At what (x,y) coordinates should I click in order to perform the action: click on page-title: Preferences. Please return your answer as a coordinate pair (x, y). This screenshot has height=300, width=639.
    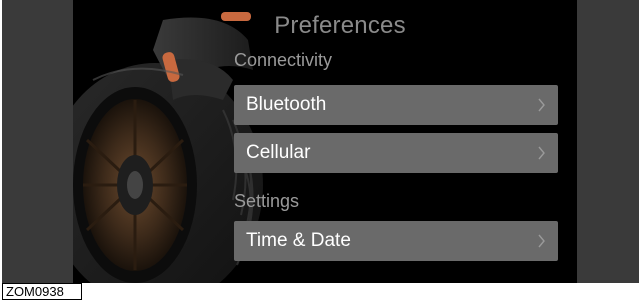
    Looking at the image, I should click on (340, 25).